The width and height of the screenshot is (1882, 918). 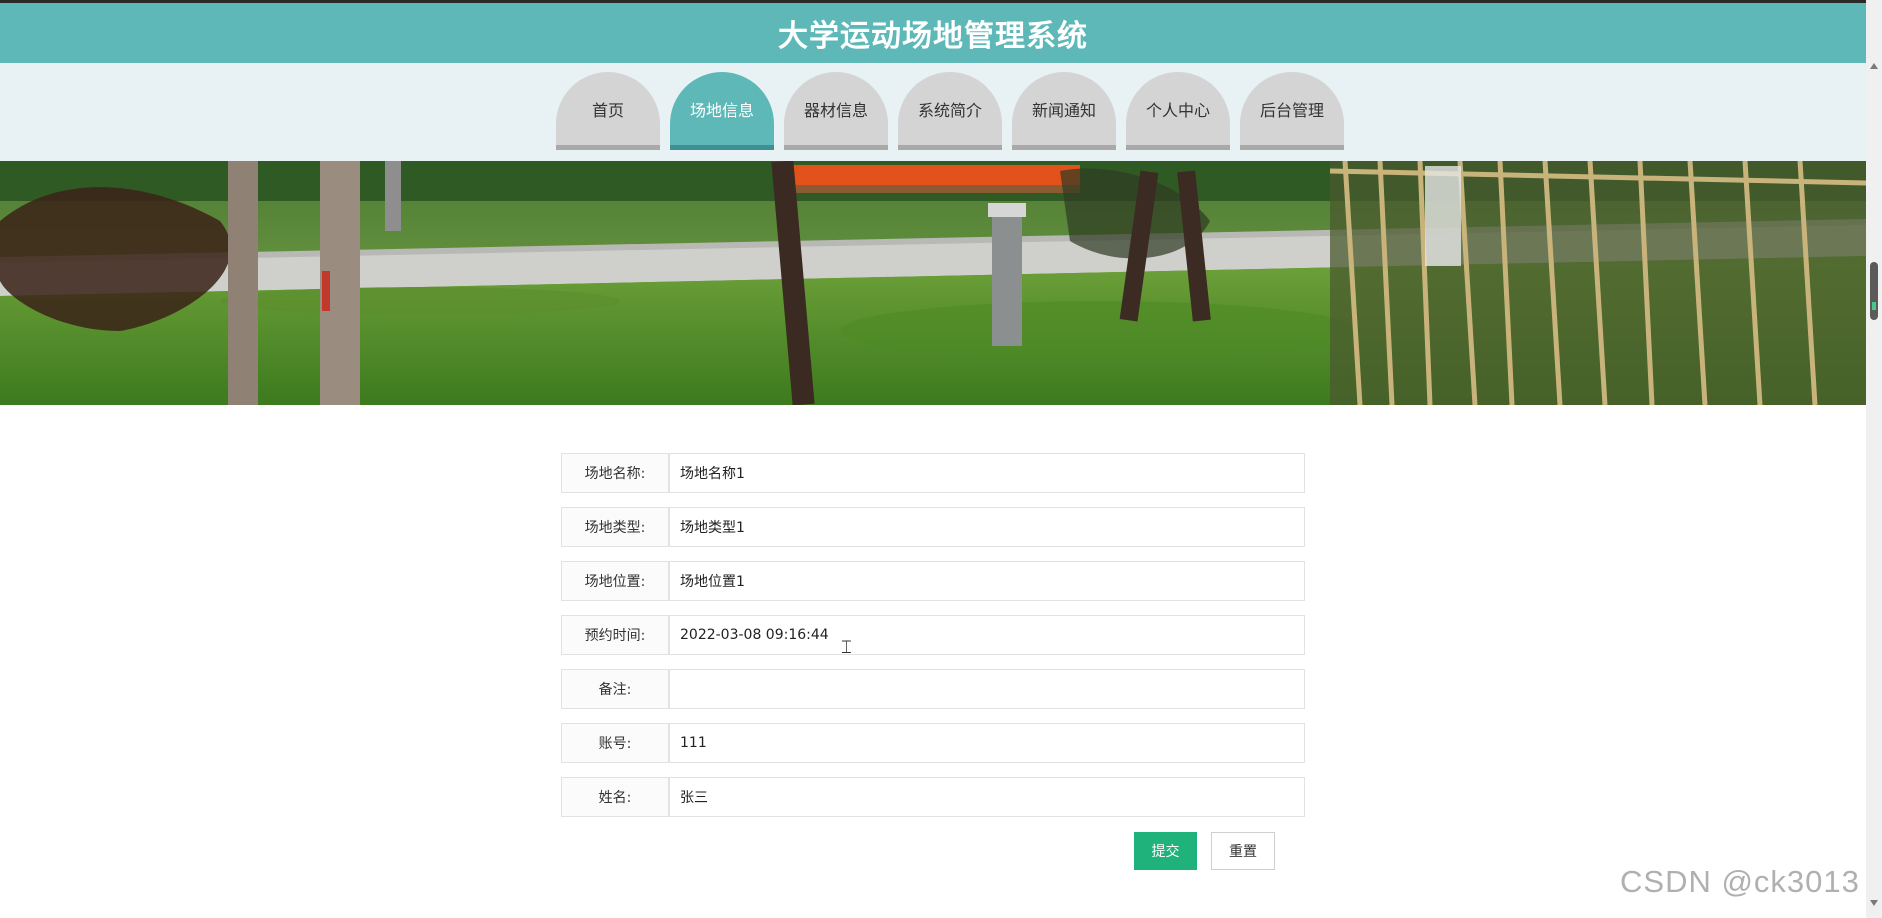 I want to click on scrollbar-thumb, so click(x=1874, y=291).